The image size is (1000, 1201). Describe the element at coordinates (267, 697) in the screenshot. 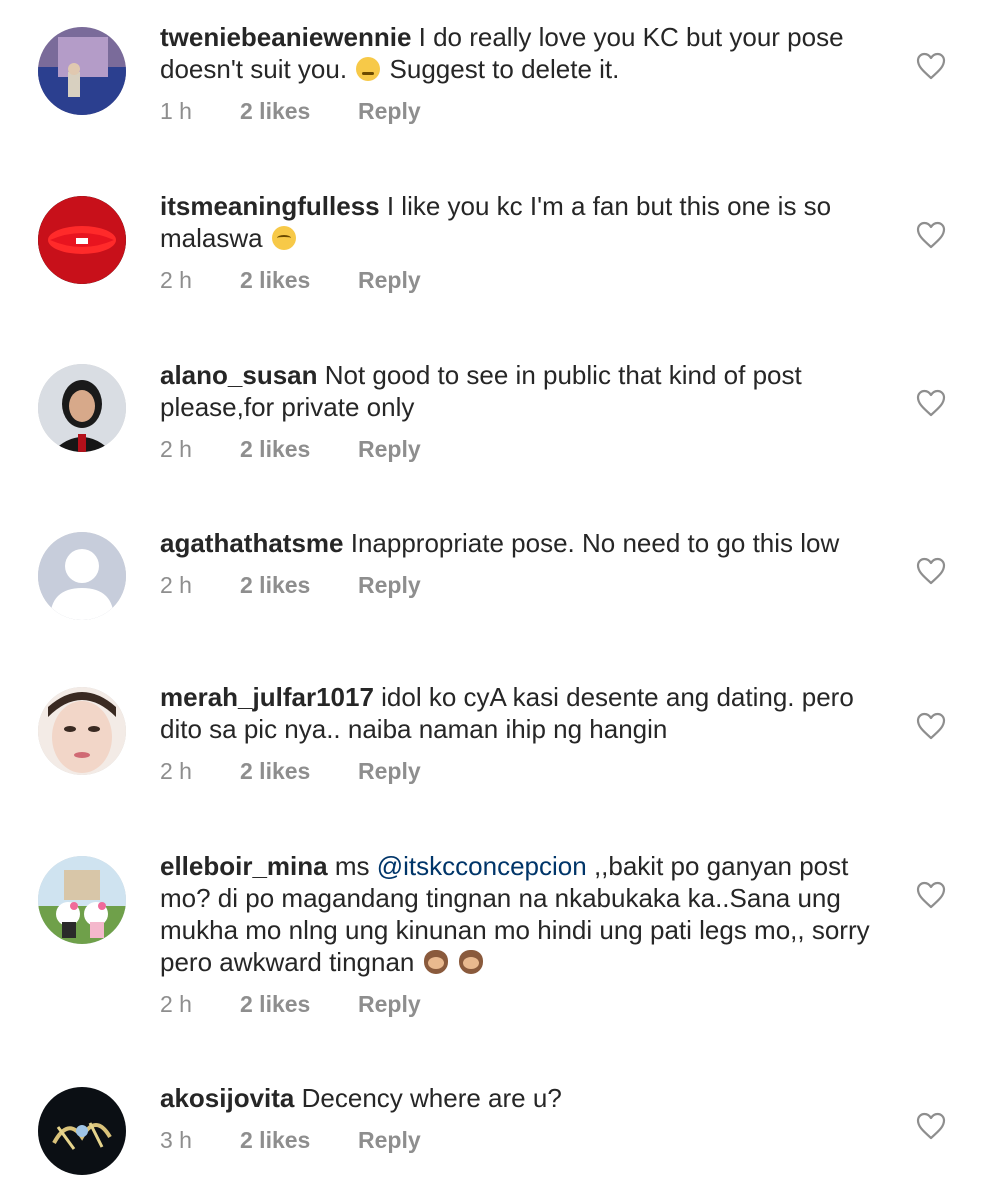

I see `comment-username: merah_julfar1017` at that location.